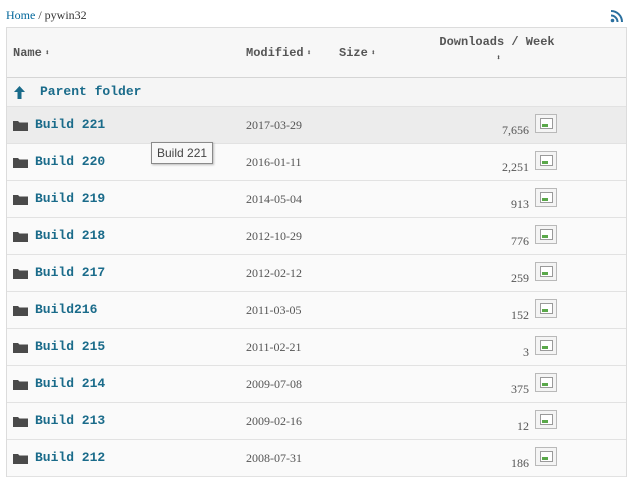 The image size is (631, 477). Describe the element at coordinates (182, 153) in the screenshot. I see `tooltip: Build 221` at that location.